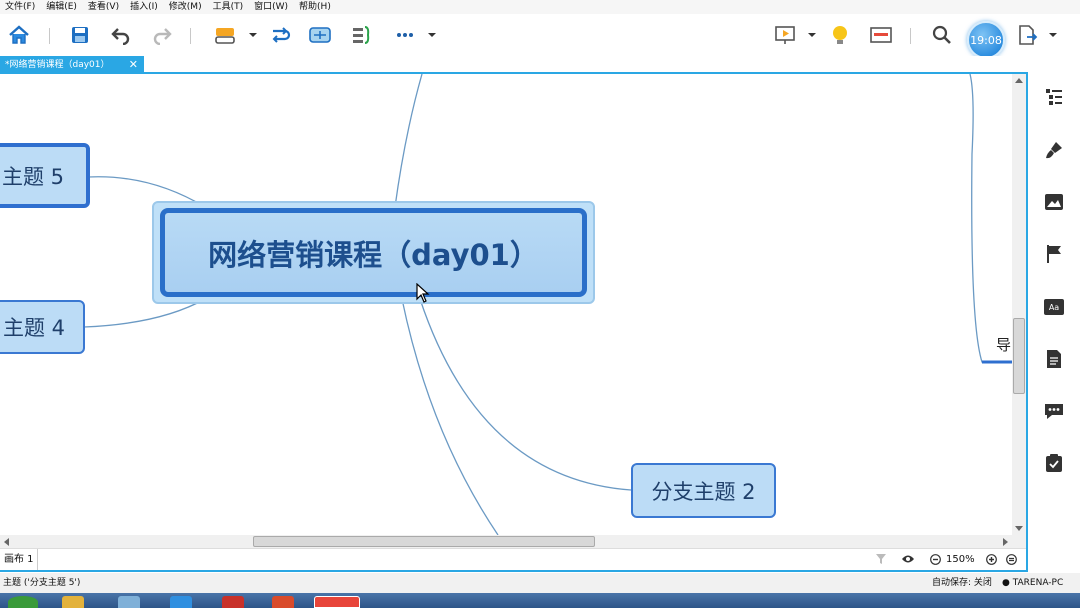 This screenshot has height=608, width=1080. What do you see at coordinates (908, 559) in the screenshot?
I see `eye-icon` at bounding box center [908, 559].